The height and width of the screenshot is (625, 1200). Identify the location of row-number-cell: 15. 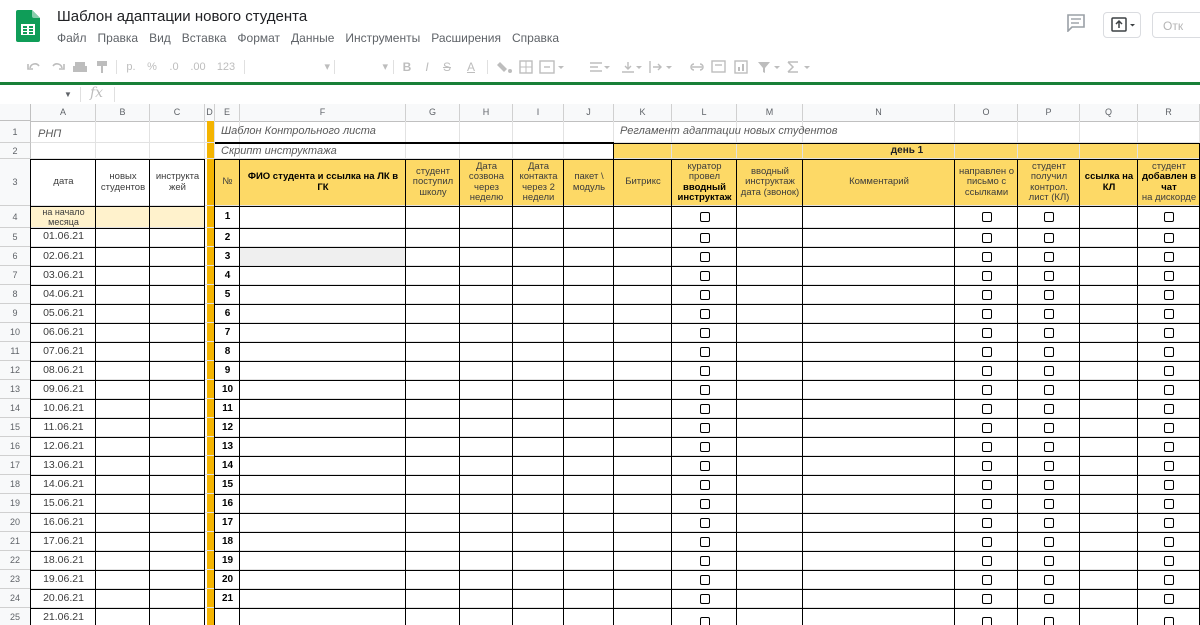
(227, 484).